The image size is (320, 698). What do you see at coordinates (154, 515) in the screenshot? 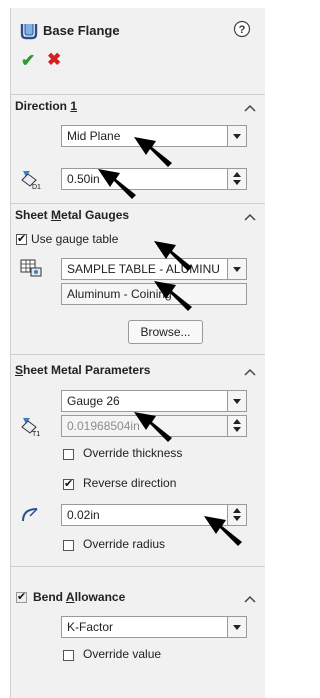
I see `bend-radius-input: 0.02in` at bounding box center [154, 515].